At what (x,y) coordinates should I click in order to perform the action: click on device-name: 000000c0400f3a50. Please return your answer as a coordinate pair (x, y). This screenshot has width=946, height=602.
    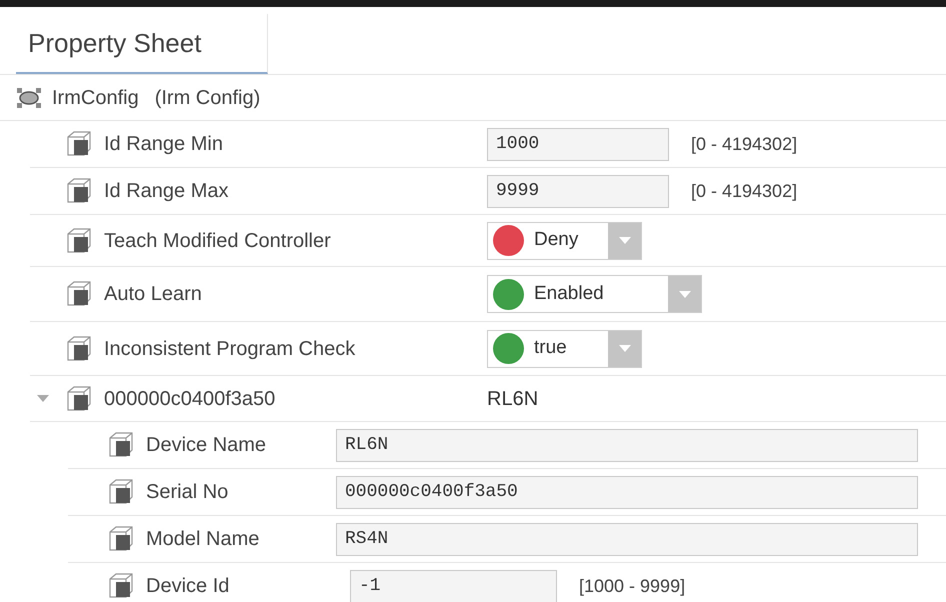
    Looking at the image, I should click on (190, 399).